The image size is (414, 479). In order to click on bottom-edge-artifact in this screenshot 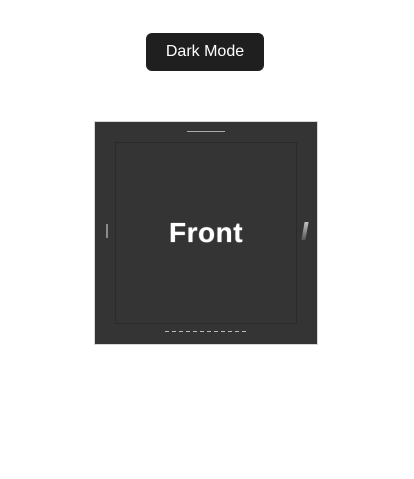, I will do `click(206, 331)`.